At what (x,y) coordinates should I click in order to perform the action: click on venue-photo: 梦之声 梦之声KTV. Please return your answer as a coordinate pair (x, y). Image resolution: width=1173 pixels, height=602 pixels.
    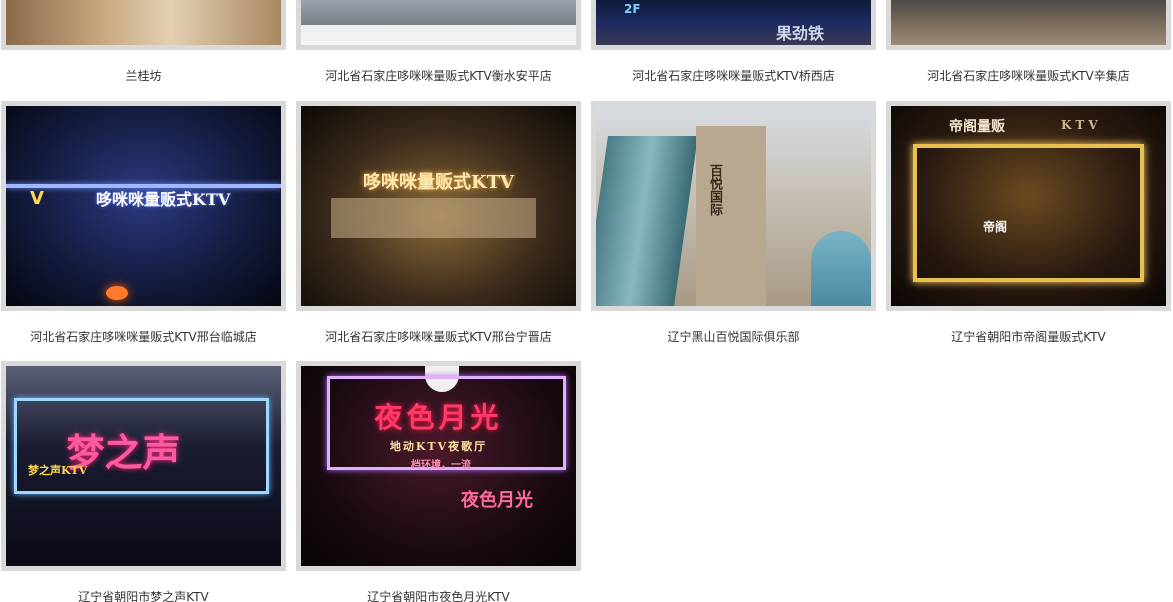
    Looking at the image, I should click on (143, 466).